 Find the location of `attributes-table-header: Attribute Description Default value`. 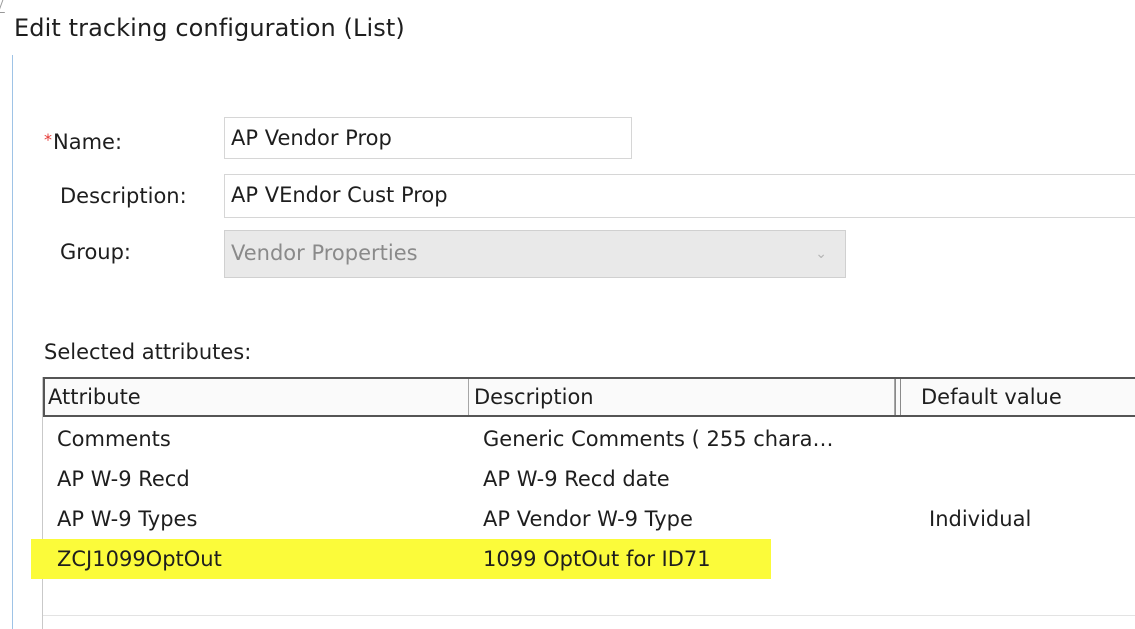

attributes-table-header: Attribute Description Default value is located at coordinates (589, 397).